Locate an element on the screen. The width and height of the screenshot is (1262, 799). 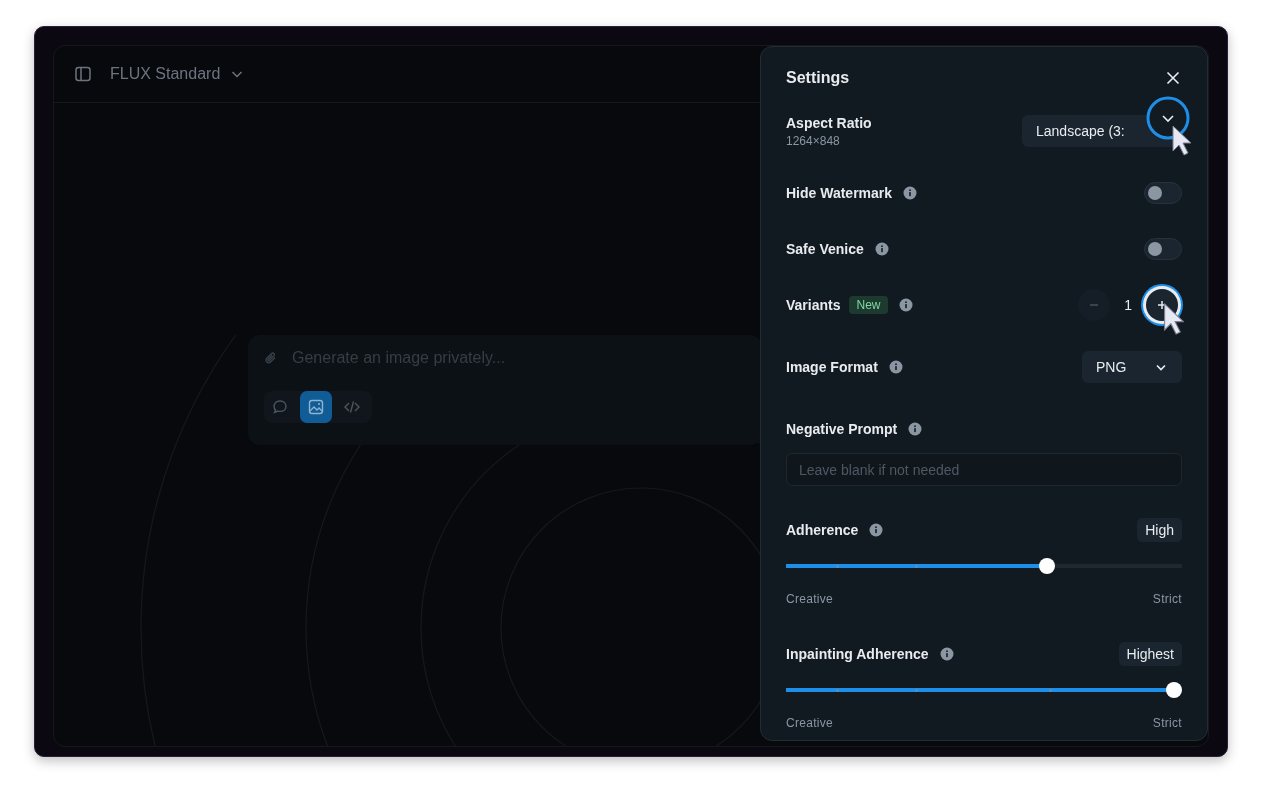
negative-prompt-field: Leave blank if not needed is located at coordinates (984, 469).